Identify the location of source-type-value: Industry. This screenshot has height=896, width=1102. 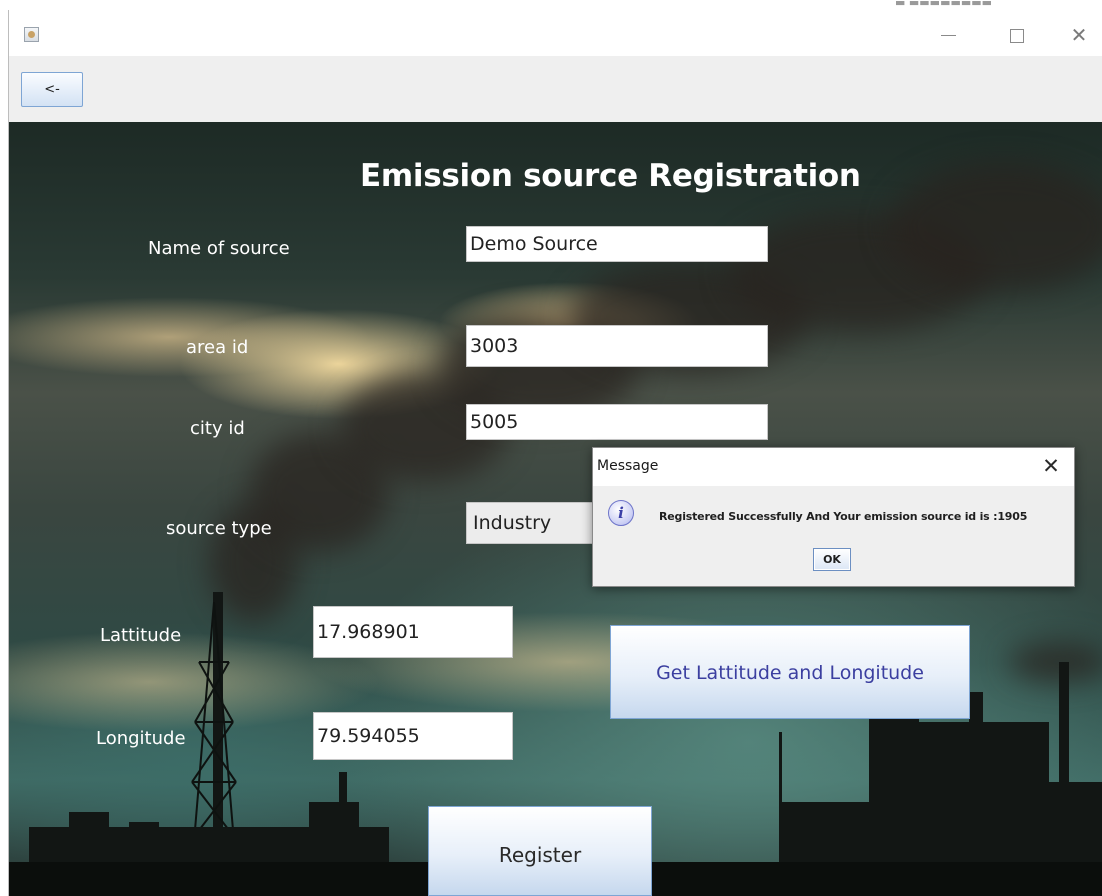
(512, 523).